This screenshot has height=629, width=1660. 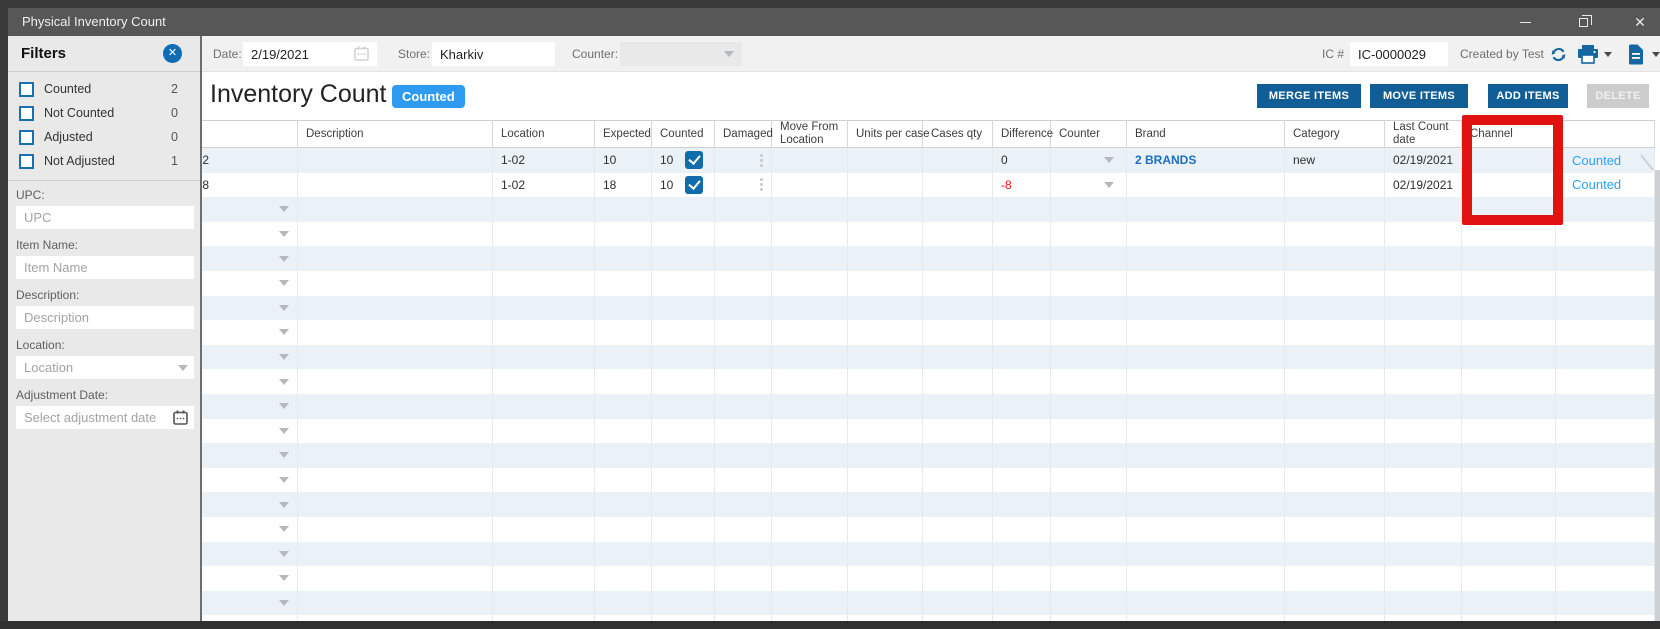 What do you see at coordinates (1656, 54) in the screenshot?
I see `export-options-caret-icon` at bounding box center [1656, 54].